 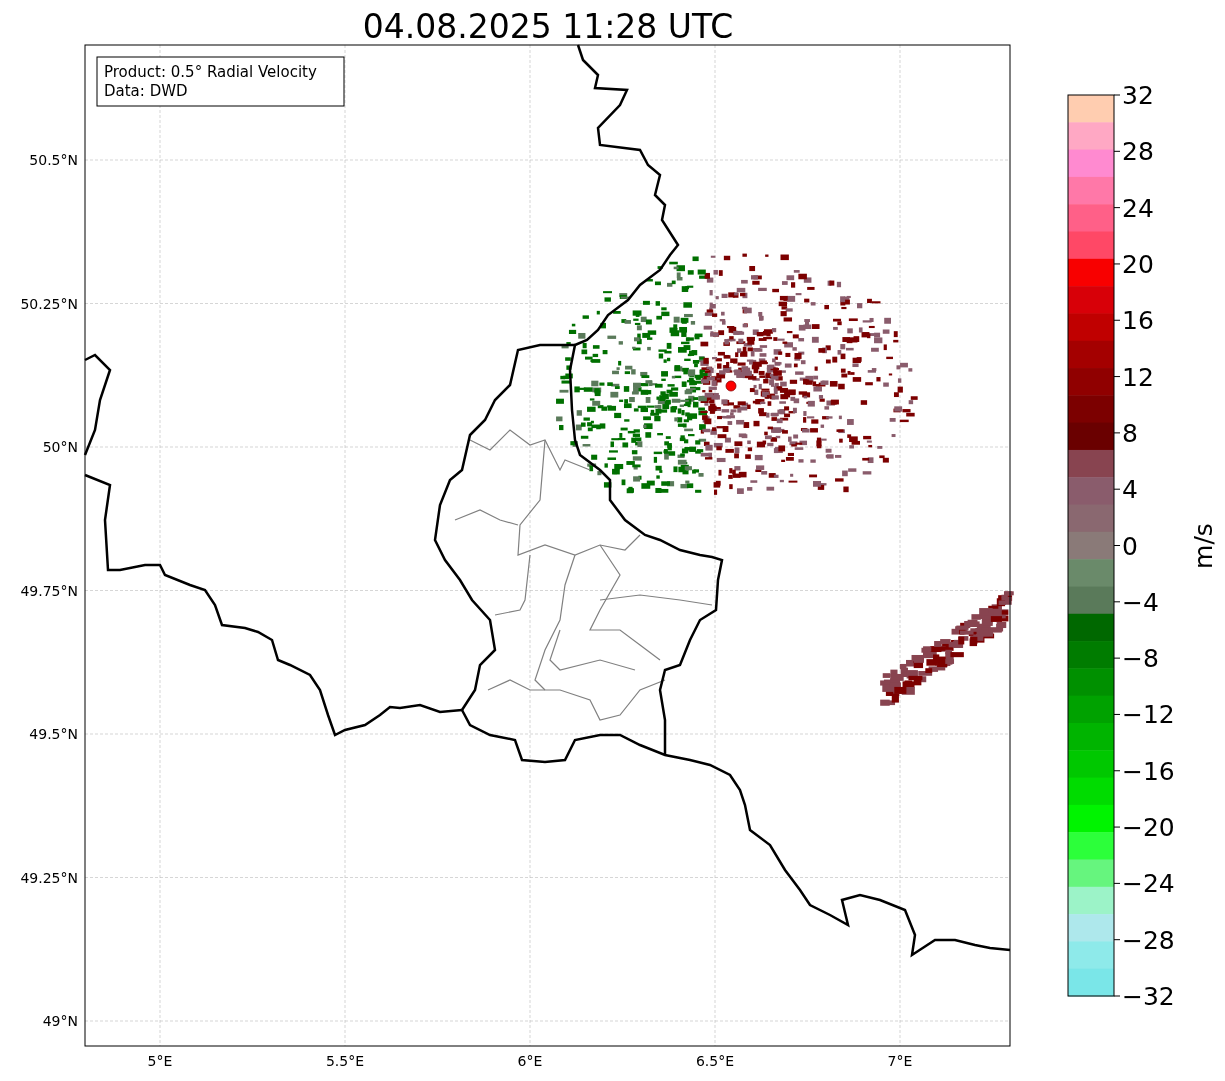 I want to click on longitude-label: 7°E, so click(x=900, y=1061).